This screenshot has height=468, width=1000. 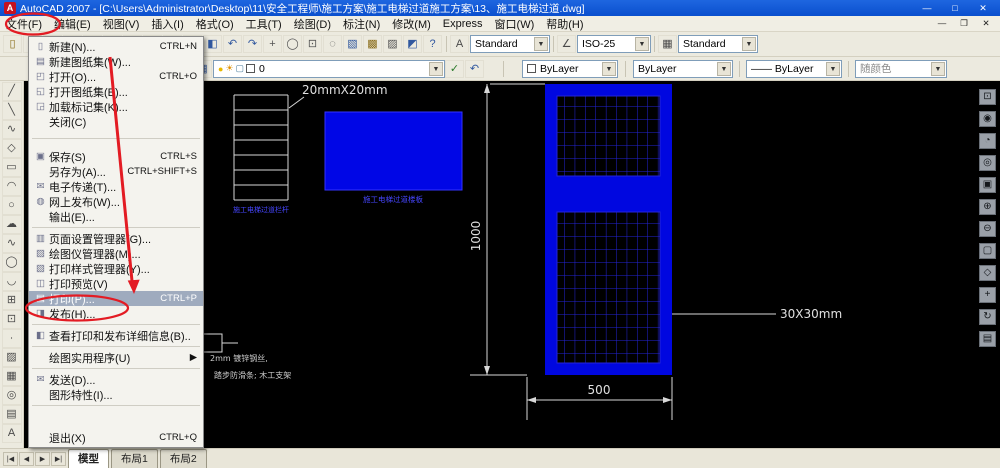 What do you see at coordinates (116, 298) in the screenshot?
I see `menu-item-plot: ▤ 打印(P)... CTRL+P` at bounding box center [116, 298].